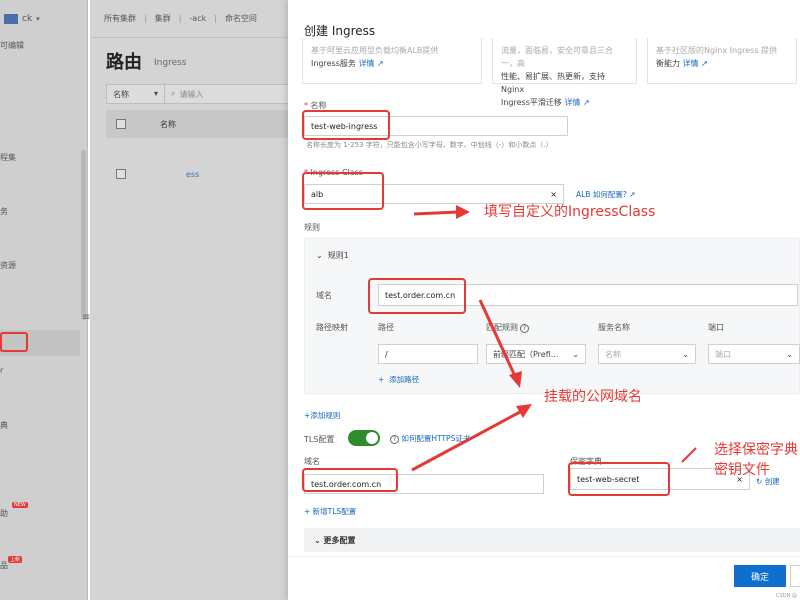  What do you see at coordinates (136, 94) in the screenshot?
I see `filter-field-select: 名称 ▾` at bounding box center [136, 94].